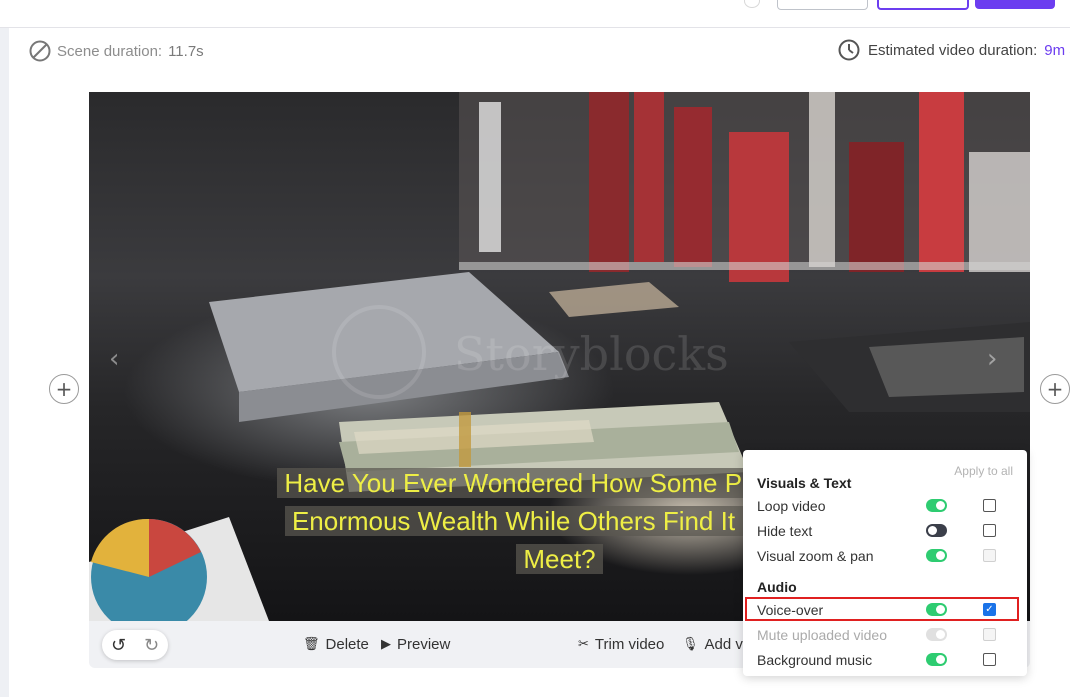 The width and height of the screenshot is (1070, 697). What do you see at coordinates (40, 51) in the screenshot?
I see `no-duration-icon` at bounding box center [40, 51].